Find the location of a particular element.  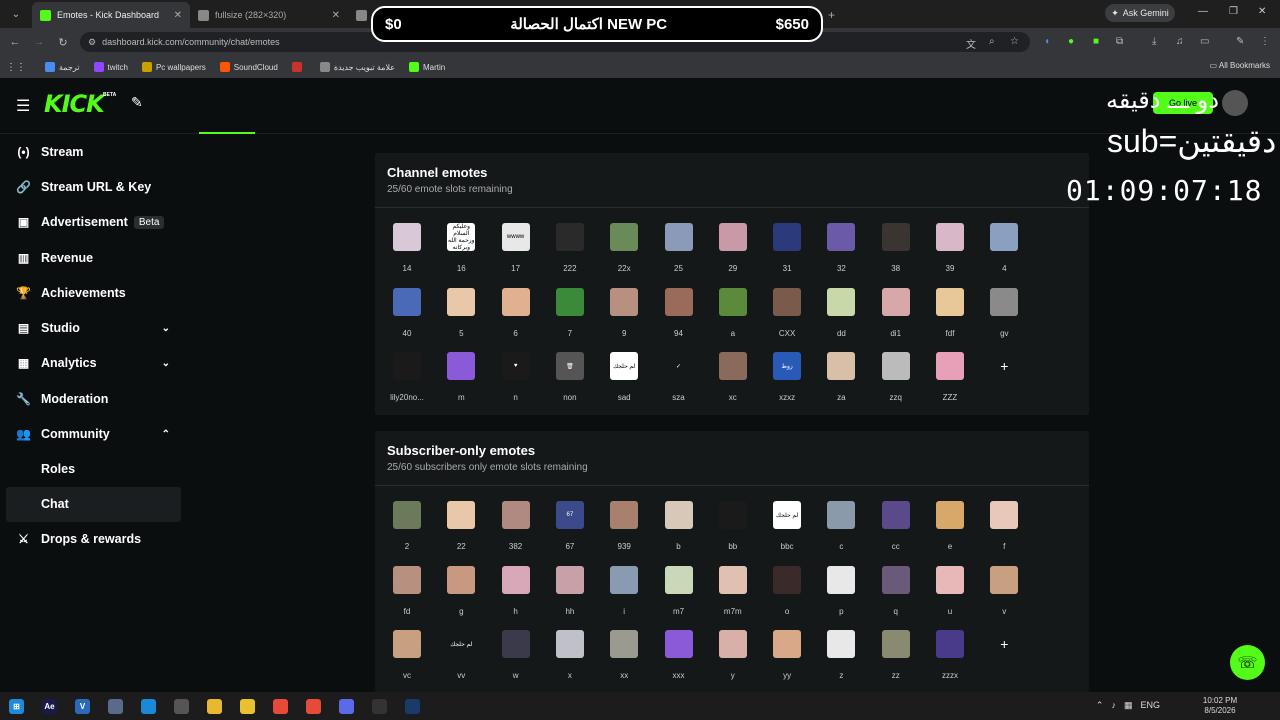

emote-item: zzzx is located at coordinates (953, 661).